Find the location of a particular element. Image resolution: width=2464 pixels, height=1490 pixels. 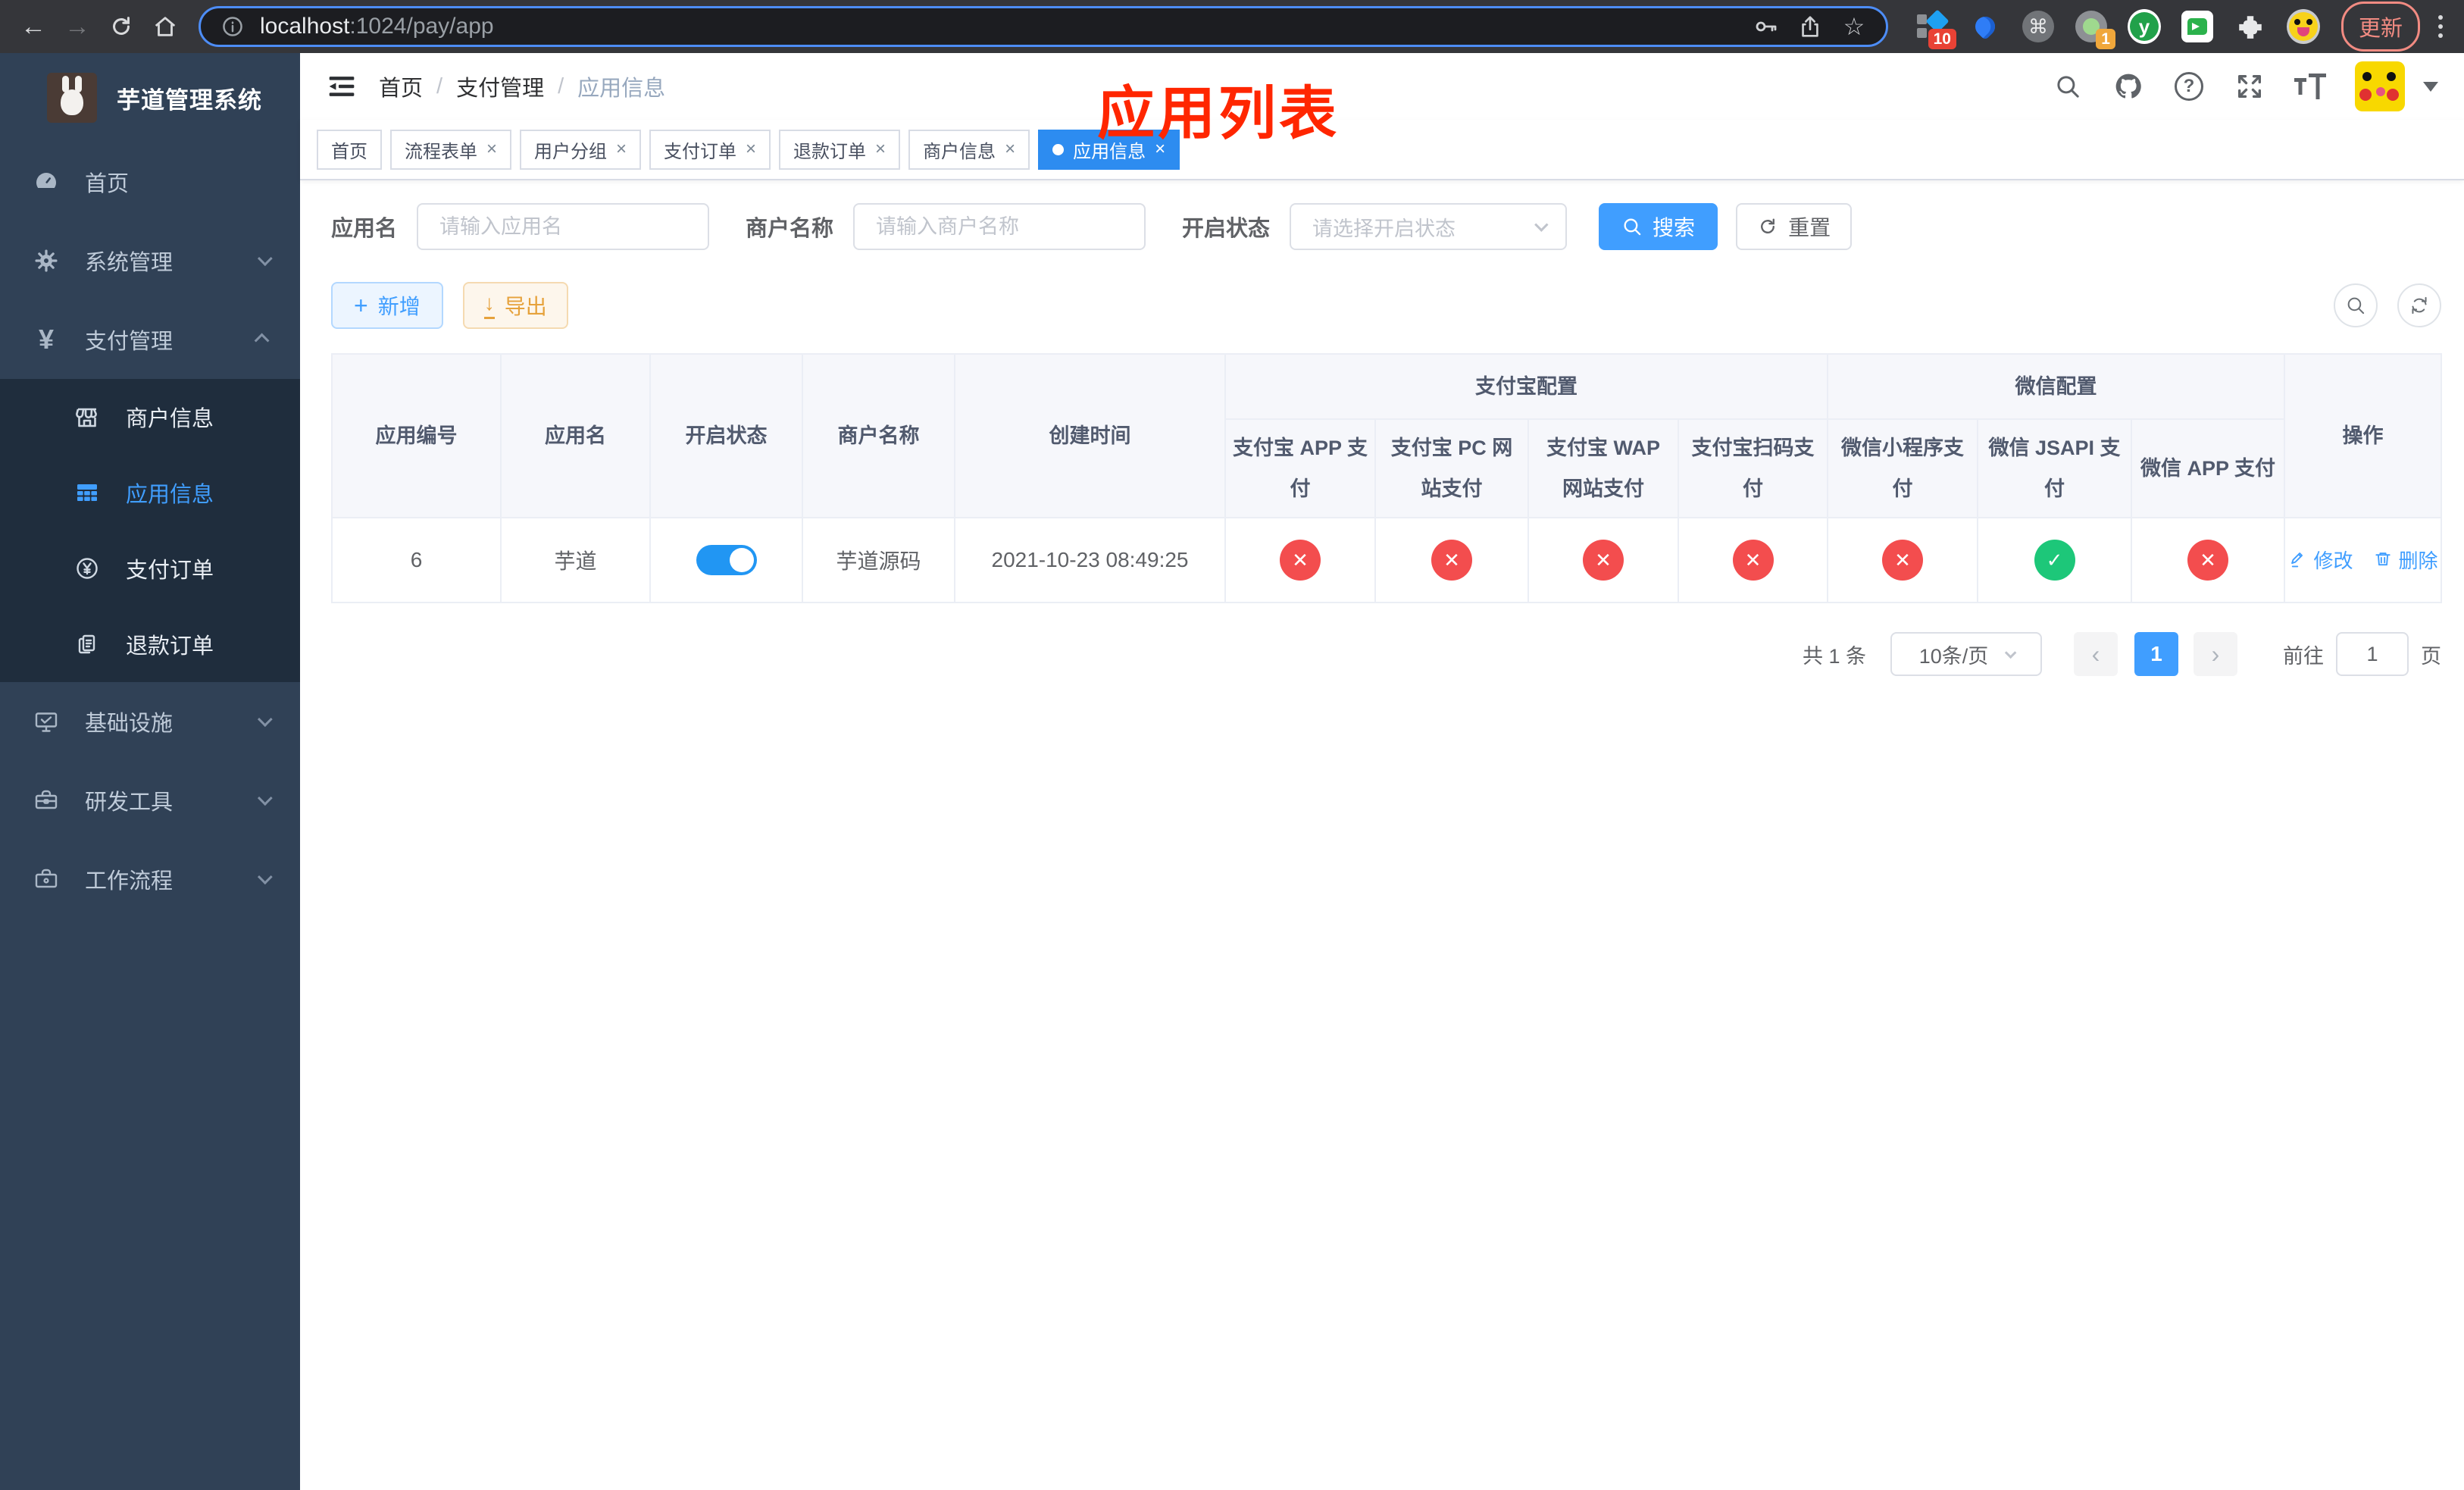

help-icon: ? is located at coordinates (2189, 86).